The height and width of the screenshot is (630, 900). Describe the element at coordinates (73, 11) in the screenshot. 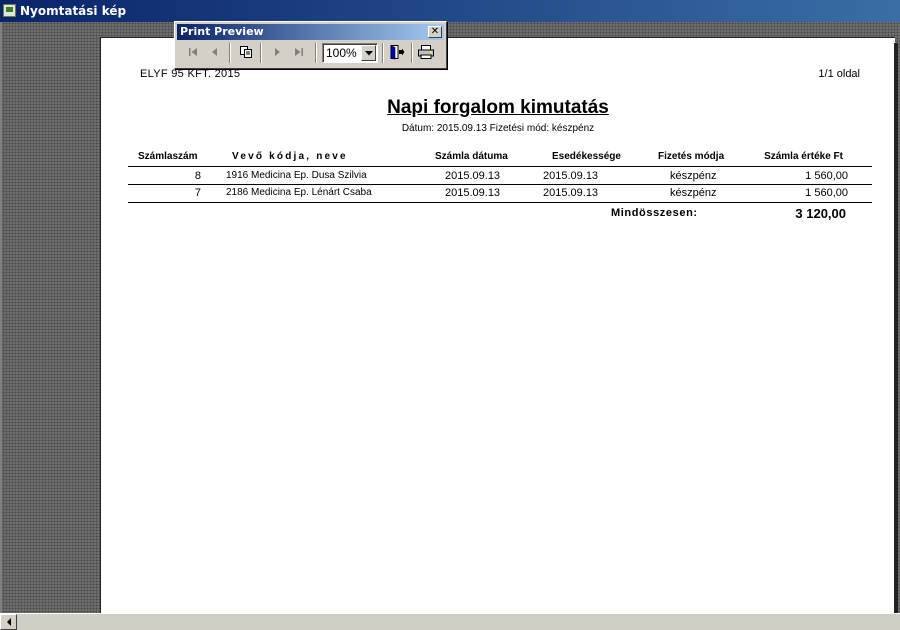

I see `window-title: Nyomtatási kép` at that location.